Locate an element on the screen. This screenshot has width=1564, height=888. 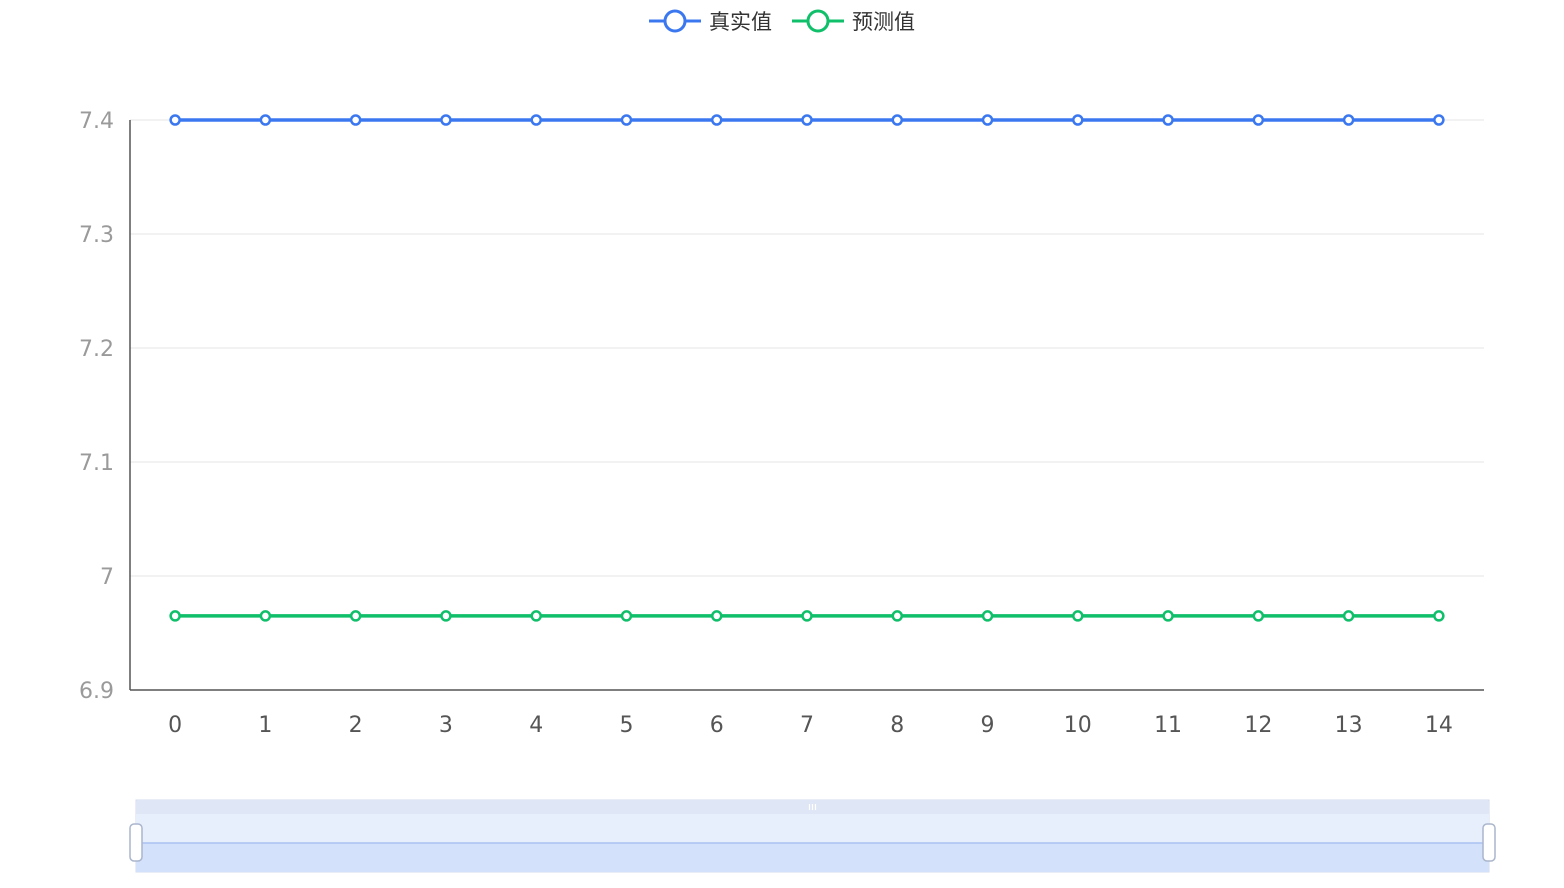
x-tick-label: 10 is located at coordinates (1078, 725).